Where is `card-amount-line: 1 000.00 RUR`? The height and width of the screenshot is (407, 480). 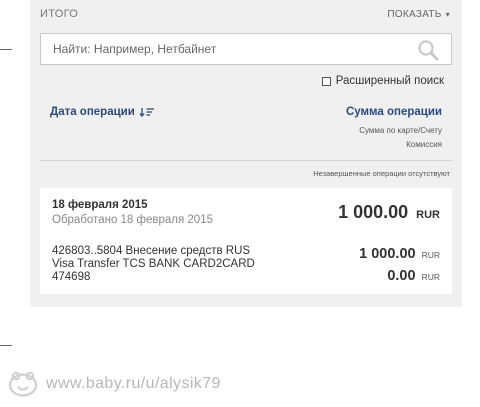
card-amount-line: 1 000.00 RUR is located at coordinates (399, 254).